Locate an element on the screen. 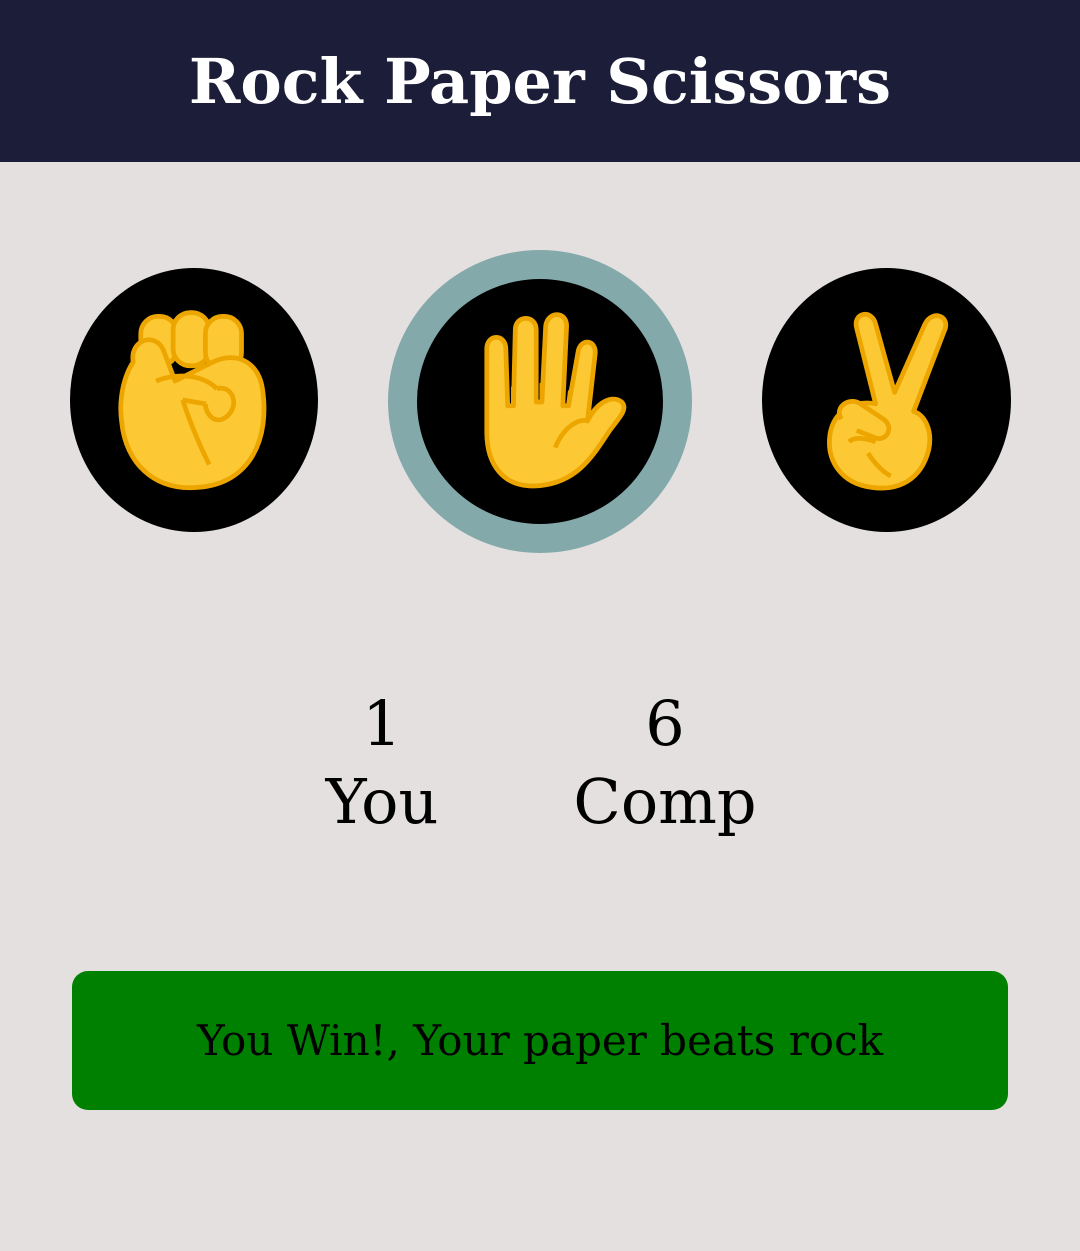 The height and width of the screenshot is (1251, 1080). app-header: Rock Paper Scissors is located at coordinates (540, 81).